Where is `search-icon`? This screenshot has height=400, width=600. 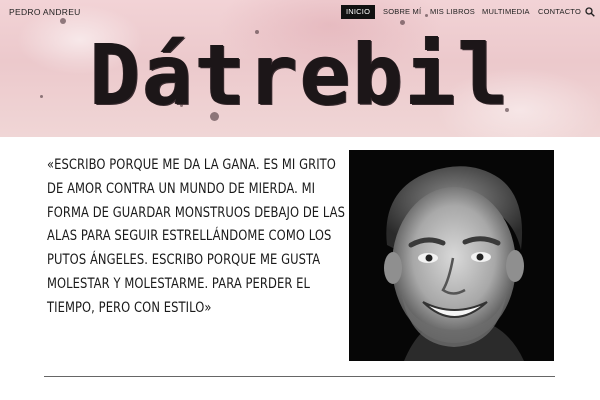
search-icon is located at coordinates (590, 12).